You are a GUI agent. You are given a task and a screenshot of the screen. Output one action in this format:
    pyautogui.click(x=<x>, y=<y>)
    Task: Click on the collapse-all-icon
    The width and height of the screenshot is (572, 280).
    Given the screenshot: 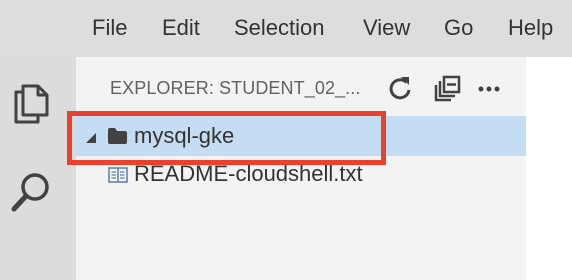 What is the action you would take?
    pyautogui.click(x=448, y=88)
    